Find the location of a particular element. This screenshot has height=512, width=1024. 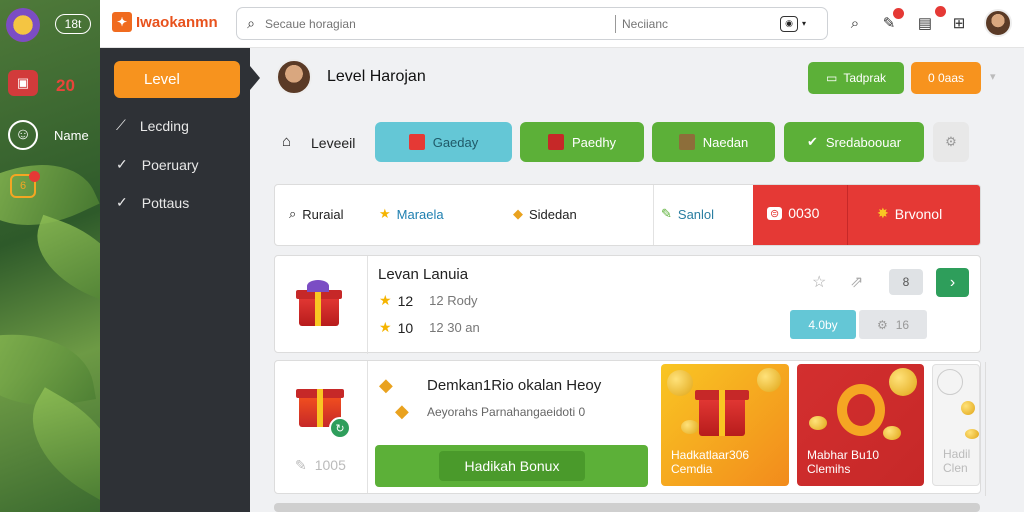

tile-label: Hadkatlaar306 Cemdia is located at coordinates (710, 462).